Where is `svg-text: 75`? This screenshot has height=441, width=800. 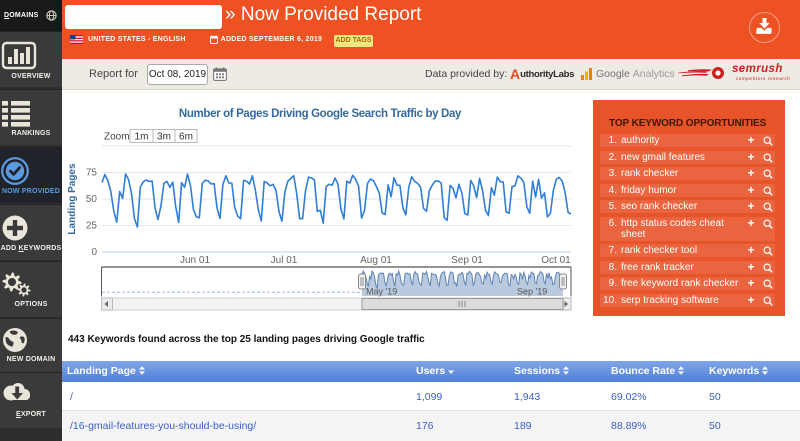
svg-text: 75 is located at coordinates (92, 173).